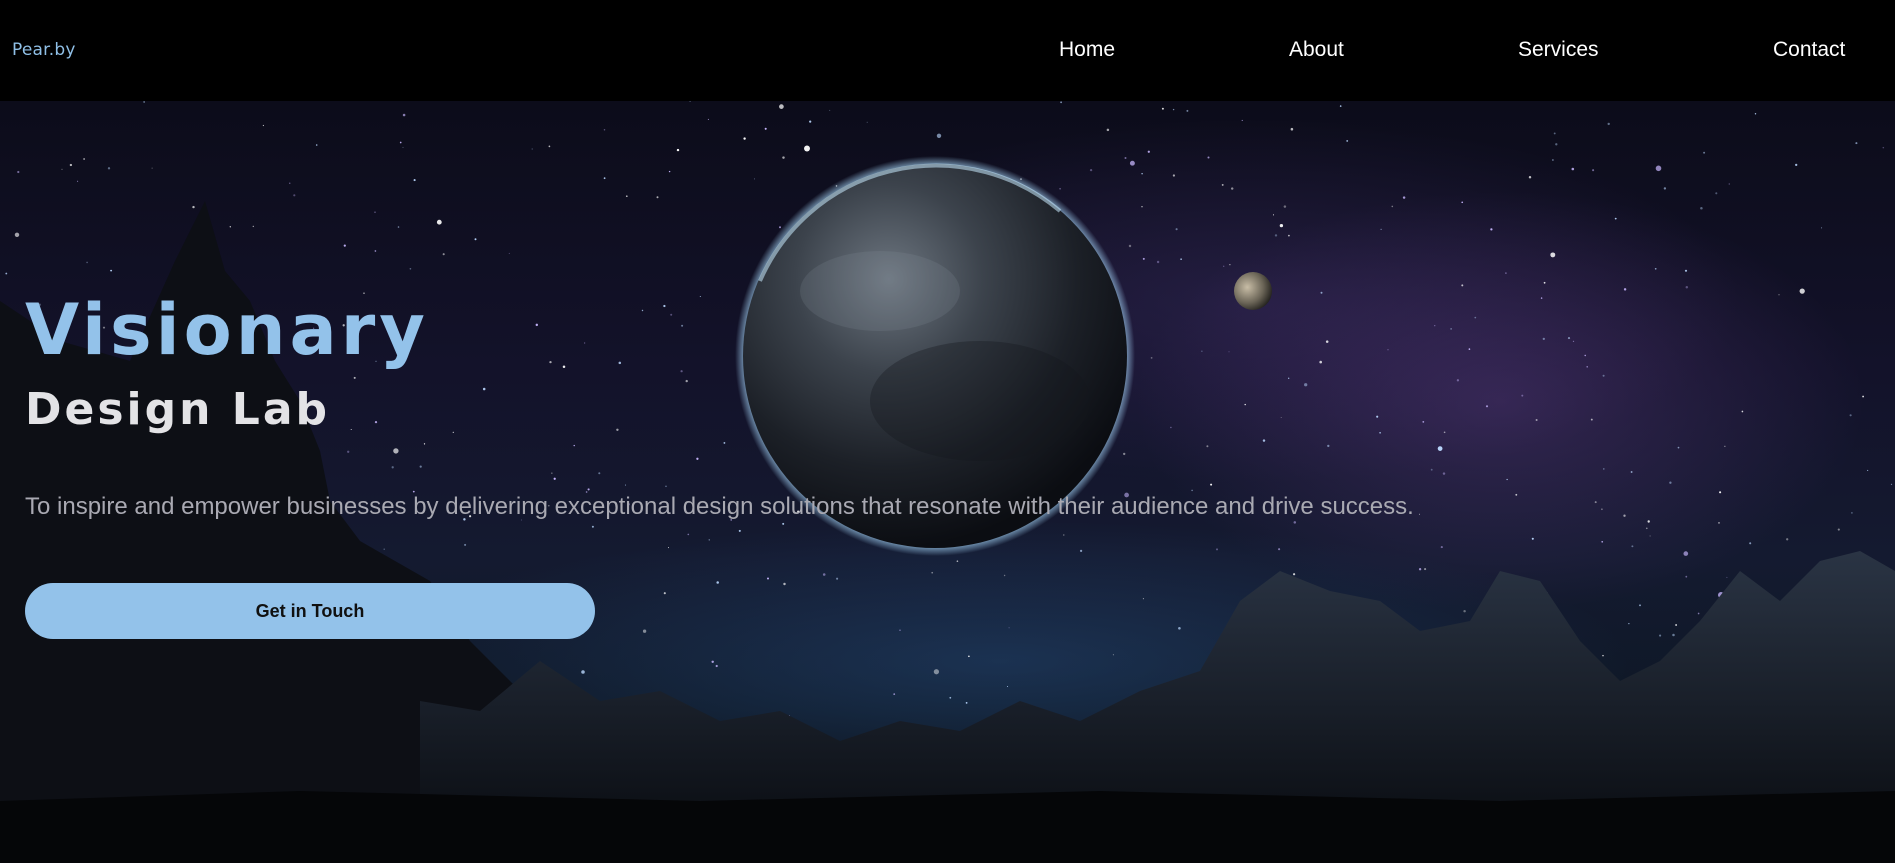 The width and height of the screenshot is (1895, 863). What do you see at coordinates (1316, 50) in the screenshot?
I see `nav-link-about: About` at bounding box center [1316, 50].